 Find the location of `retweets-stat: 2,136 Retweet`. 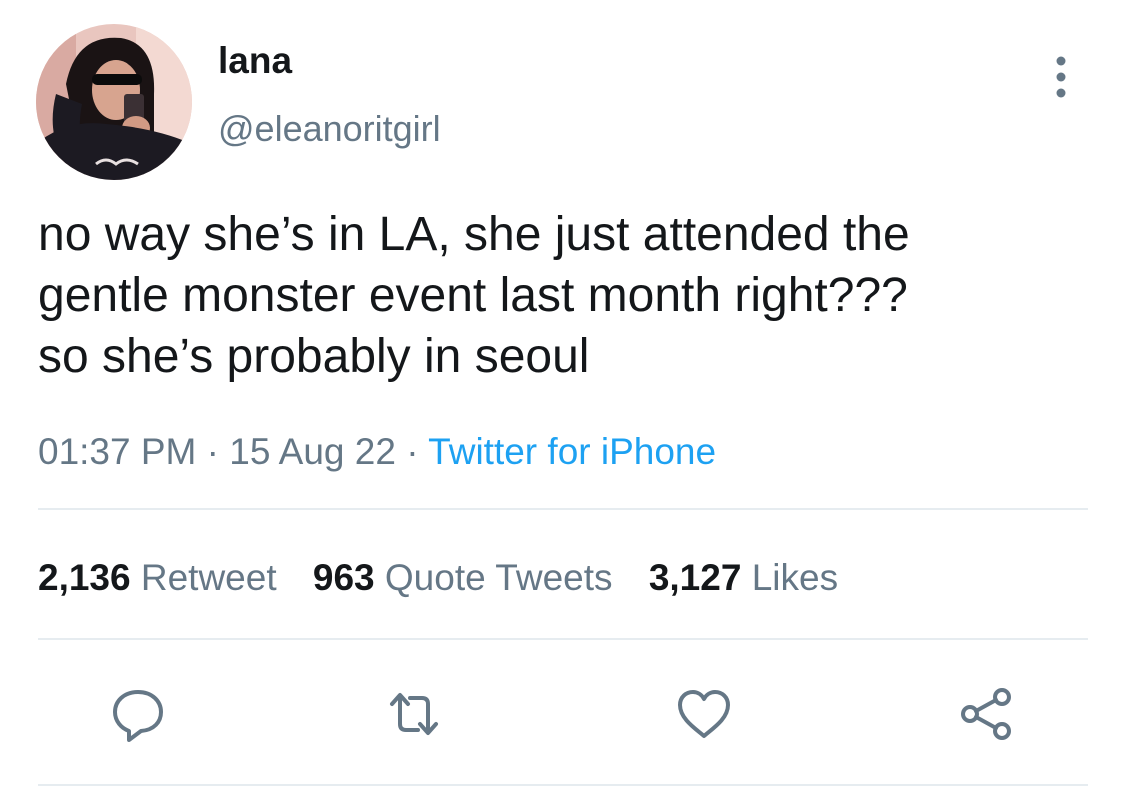

retweets-stat: 2,136 Retweet is located at coordinates (157, 577).